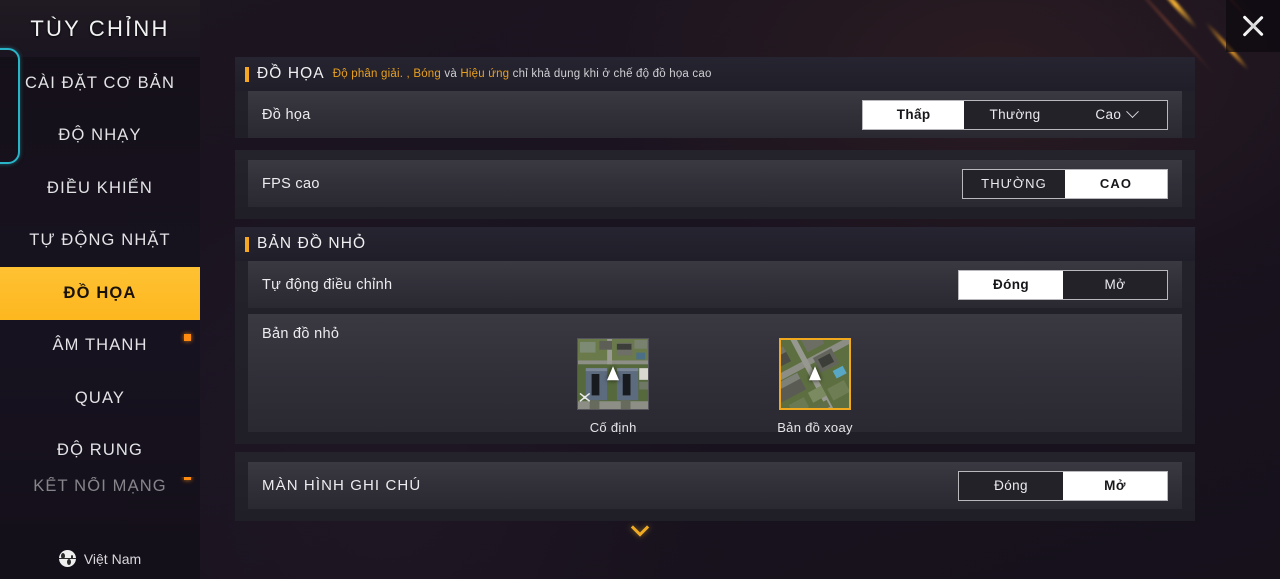 This screenshot has width=1280, height=579. I want to click on option-fps-normal: THƯỜNG, so click(1014, 184).